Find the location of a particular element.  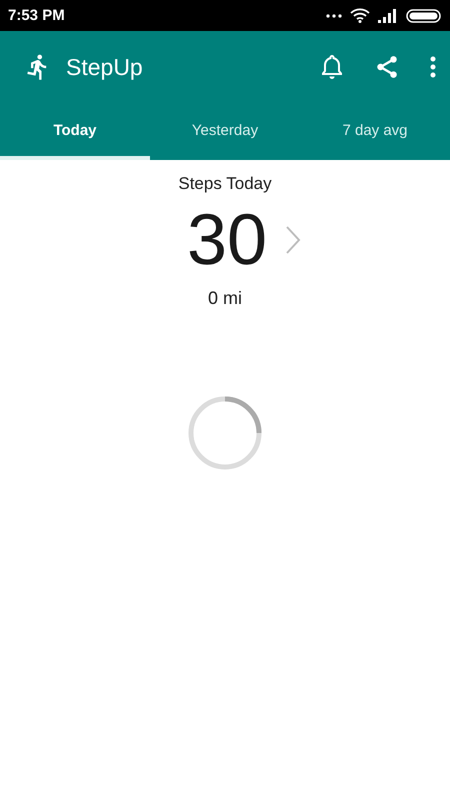

tab: 7 day avg is located at coordinates (375, 132).